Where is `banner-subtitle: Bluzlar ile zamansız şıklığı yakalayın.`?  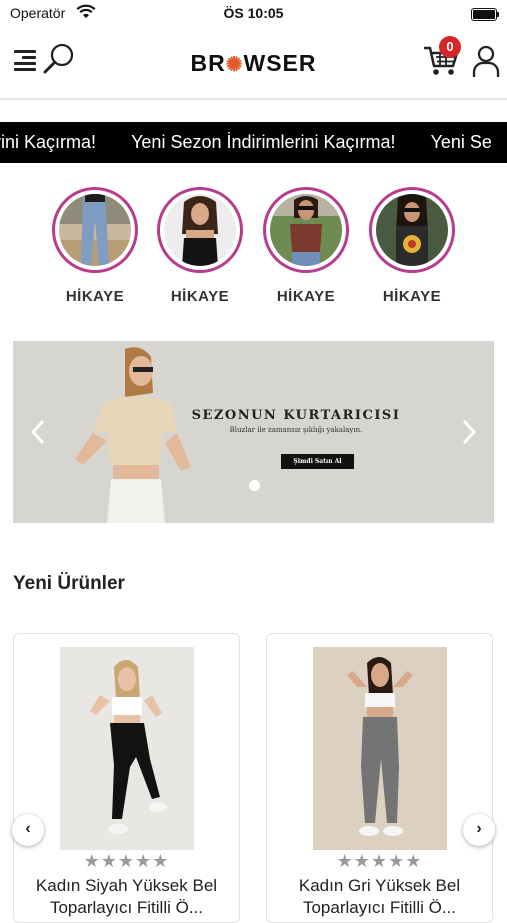
banner-subtitle: Bluzlar ile zamansız şıklığı yakalayın. is located at coordinates (296, 430).